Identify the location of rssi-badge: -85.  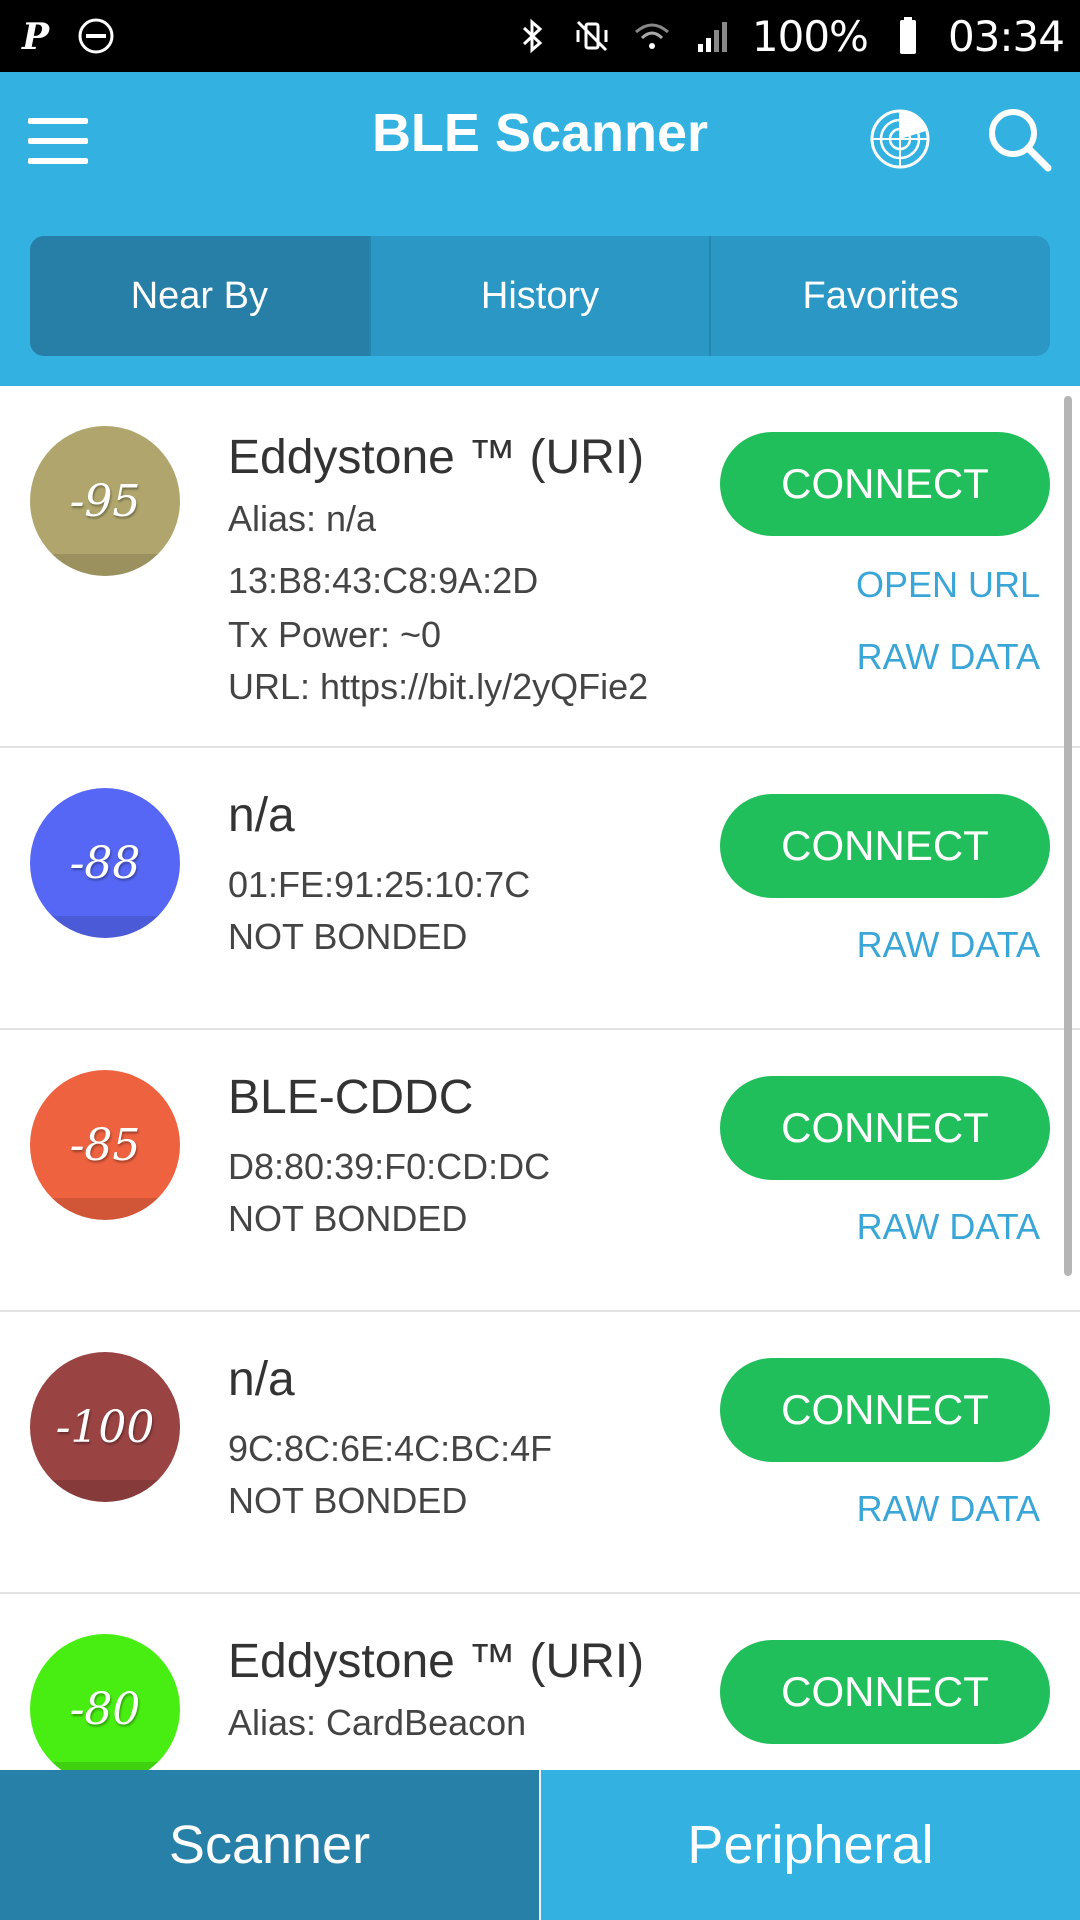
(105, 1145).